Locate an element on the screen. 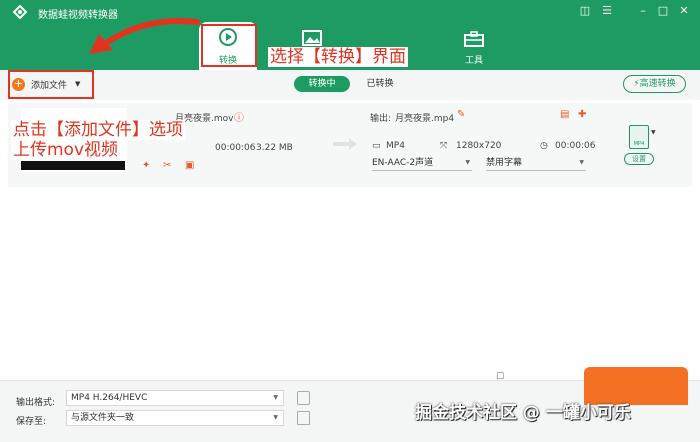  minimize-icon: – is located at coordinates (643, 11).